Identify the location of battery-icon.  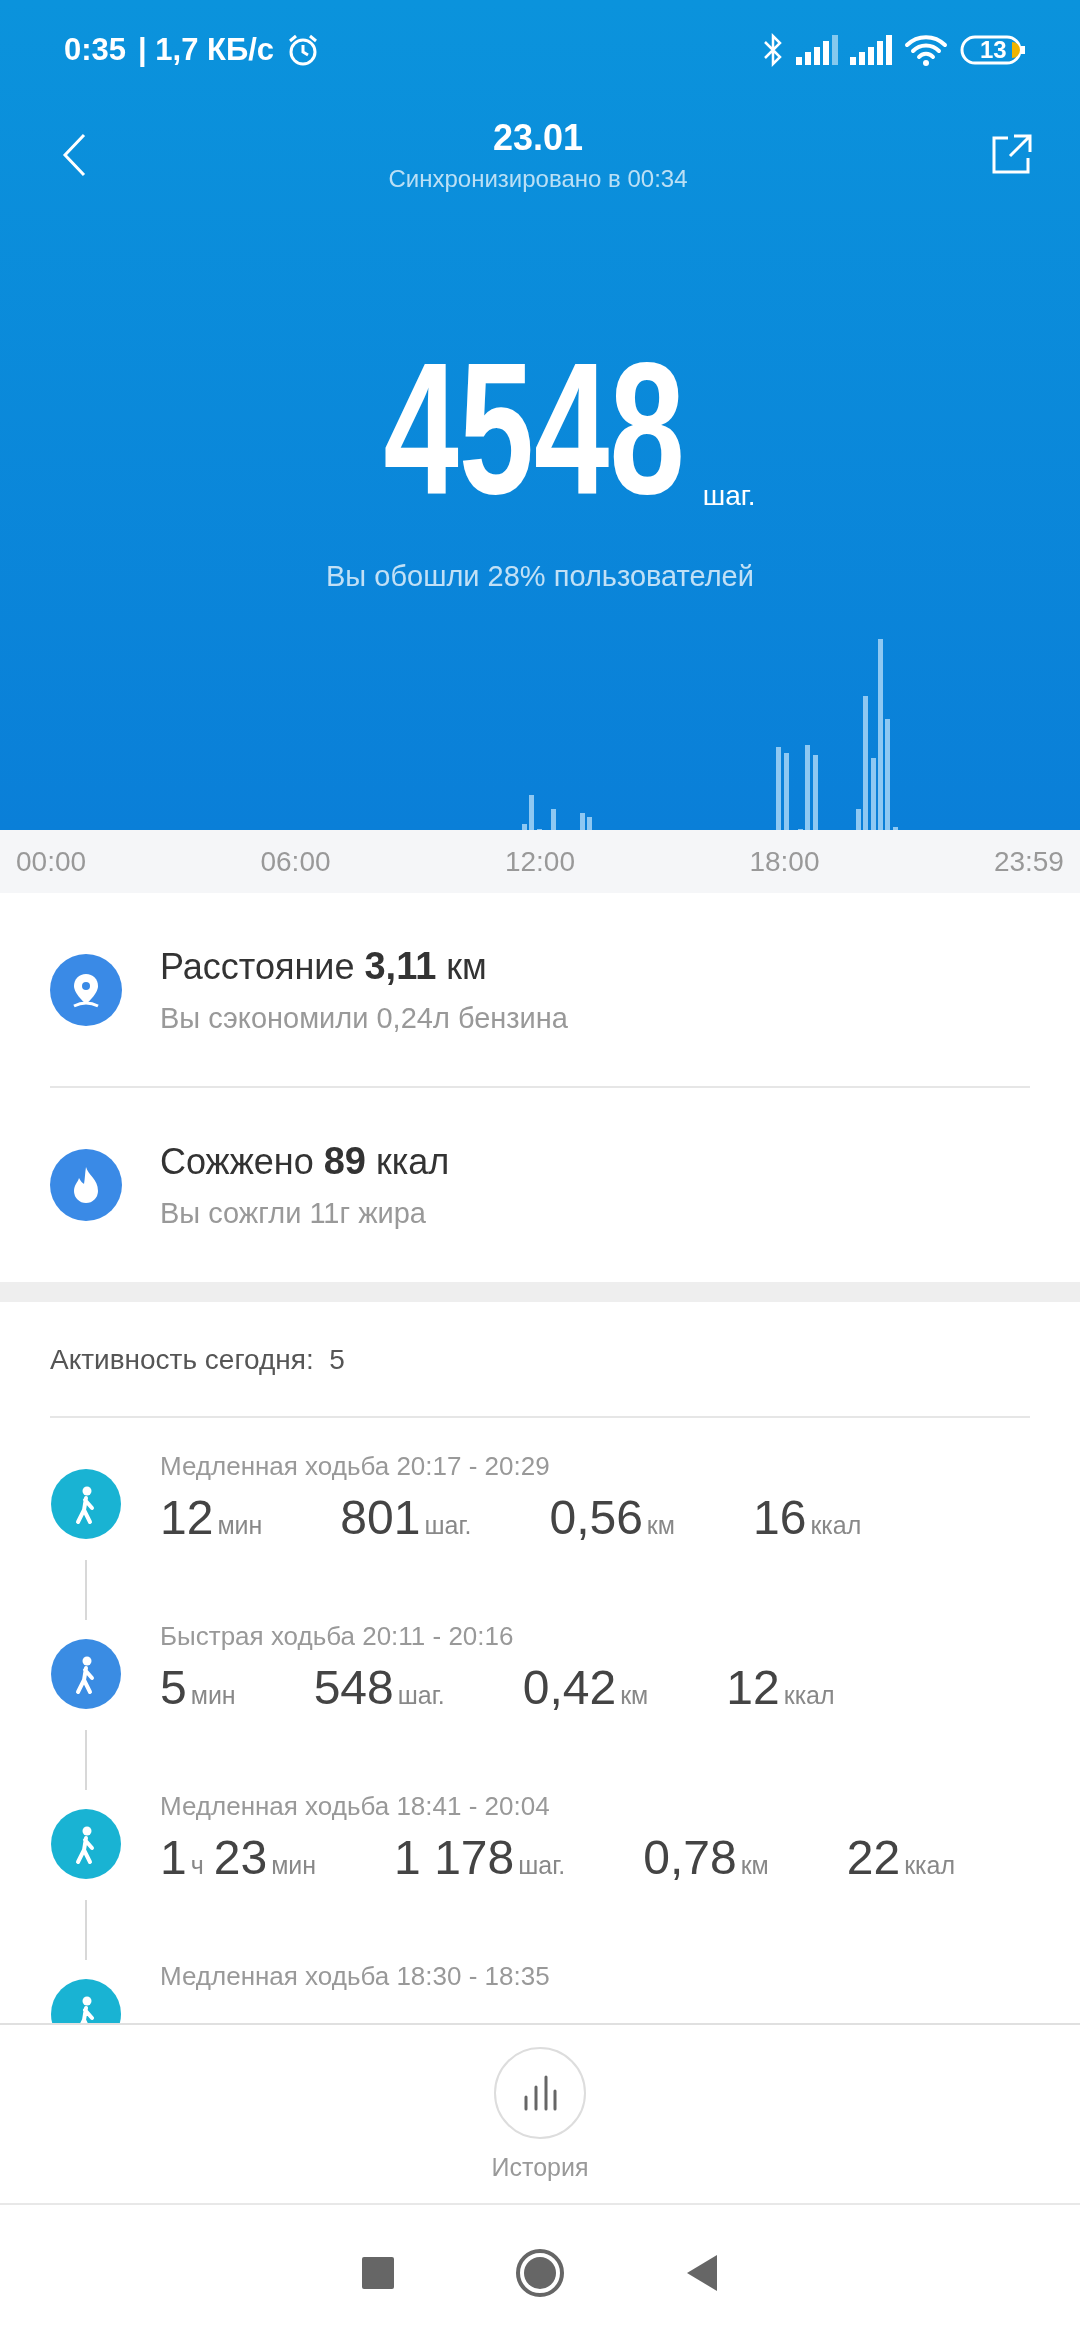
(993, 50).